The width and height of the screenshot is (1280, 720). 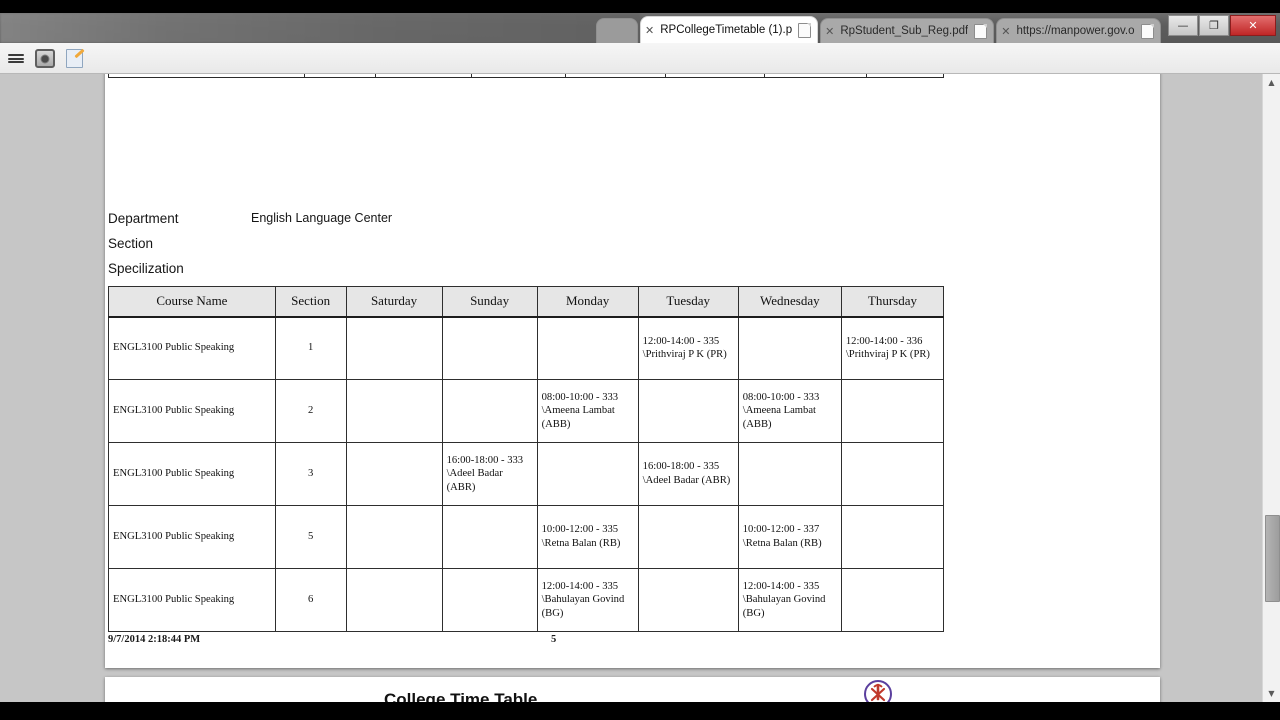 I want to click on scroll-down-arrow-icon: ▼, so click(x=1271, y=693).